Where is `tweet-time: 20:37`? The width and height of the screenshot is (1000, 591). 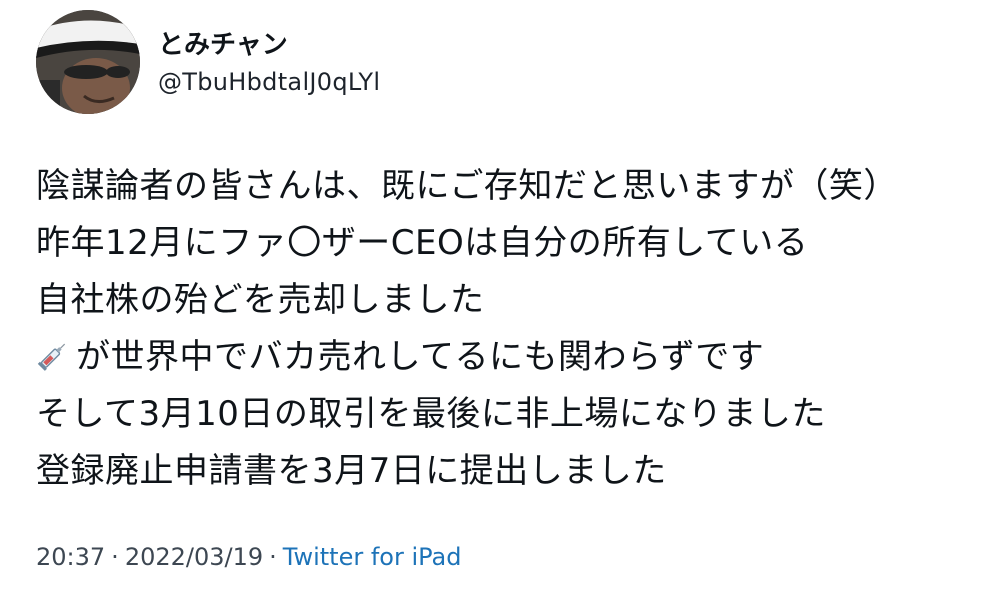
tweet-time: 20:37 is located at coordinates (70, 557).